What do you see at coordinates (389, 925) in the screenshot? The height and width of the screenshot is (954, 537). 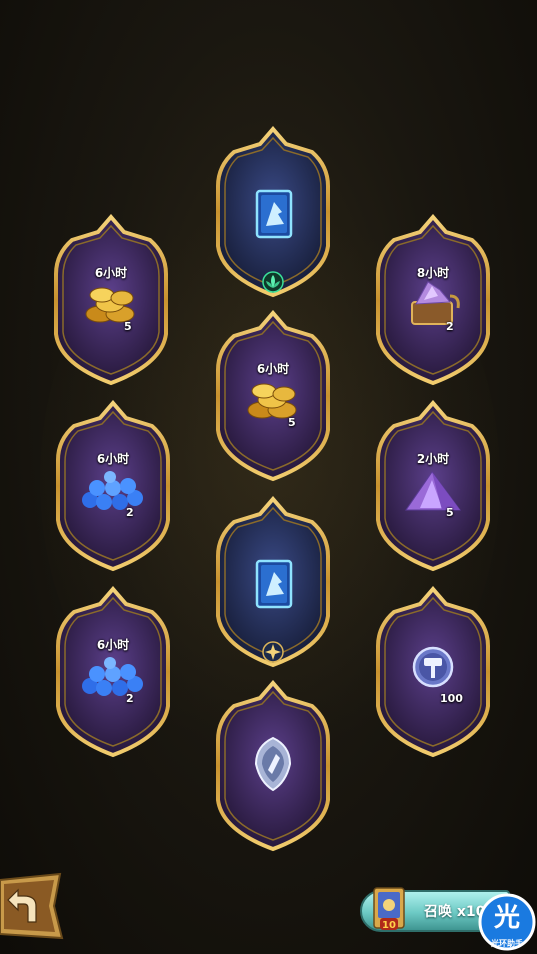 I see `summon-card-number: 10` at bounding box center [389, 925].